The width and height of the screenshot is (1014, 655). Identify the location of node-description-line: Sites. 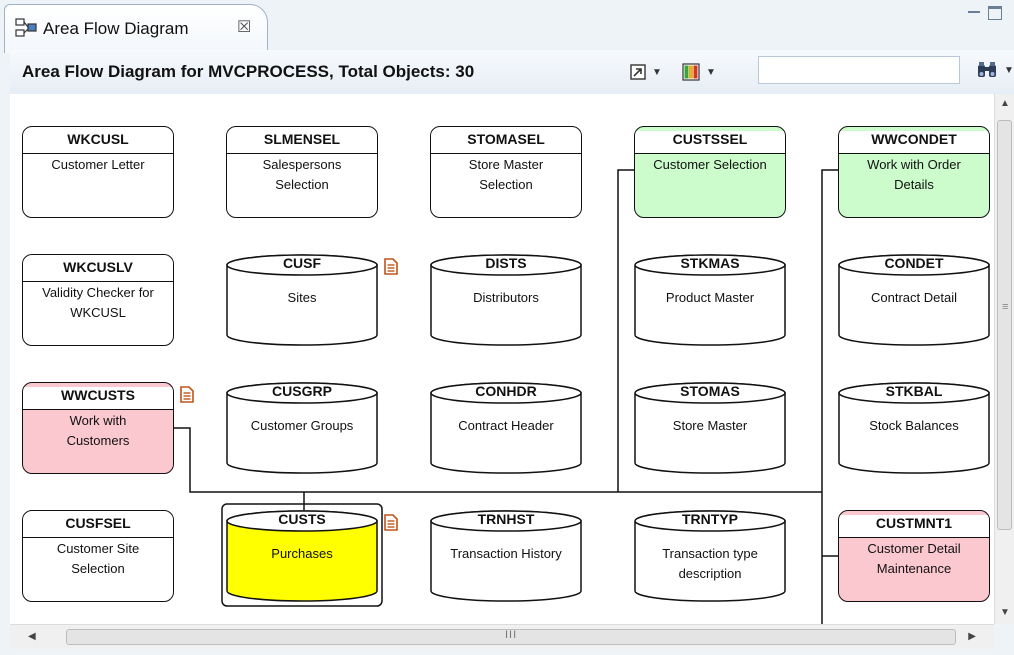
(302, 297).